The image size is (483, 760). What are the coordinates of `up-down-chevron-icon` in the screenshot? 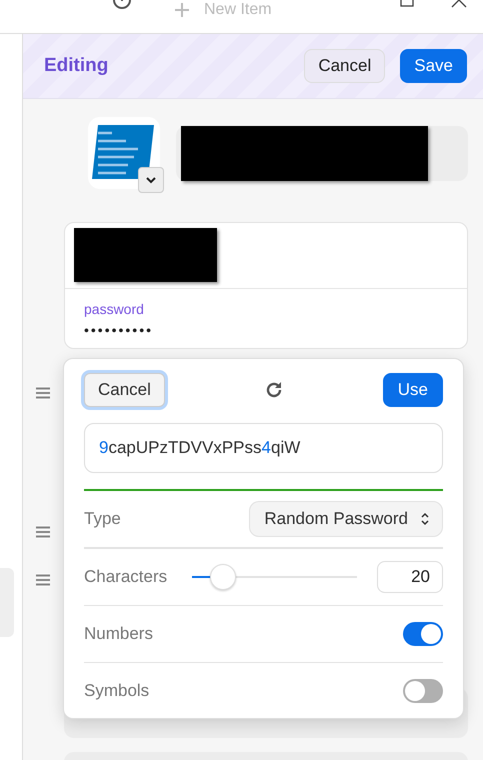 It's located at (425, 519).